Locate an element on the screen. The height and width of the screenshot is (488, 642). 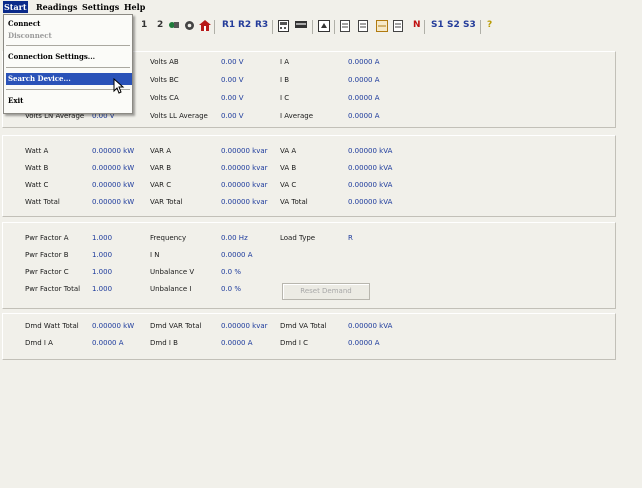
menu-settings: Settings is located at coordinates (100, 7).